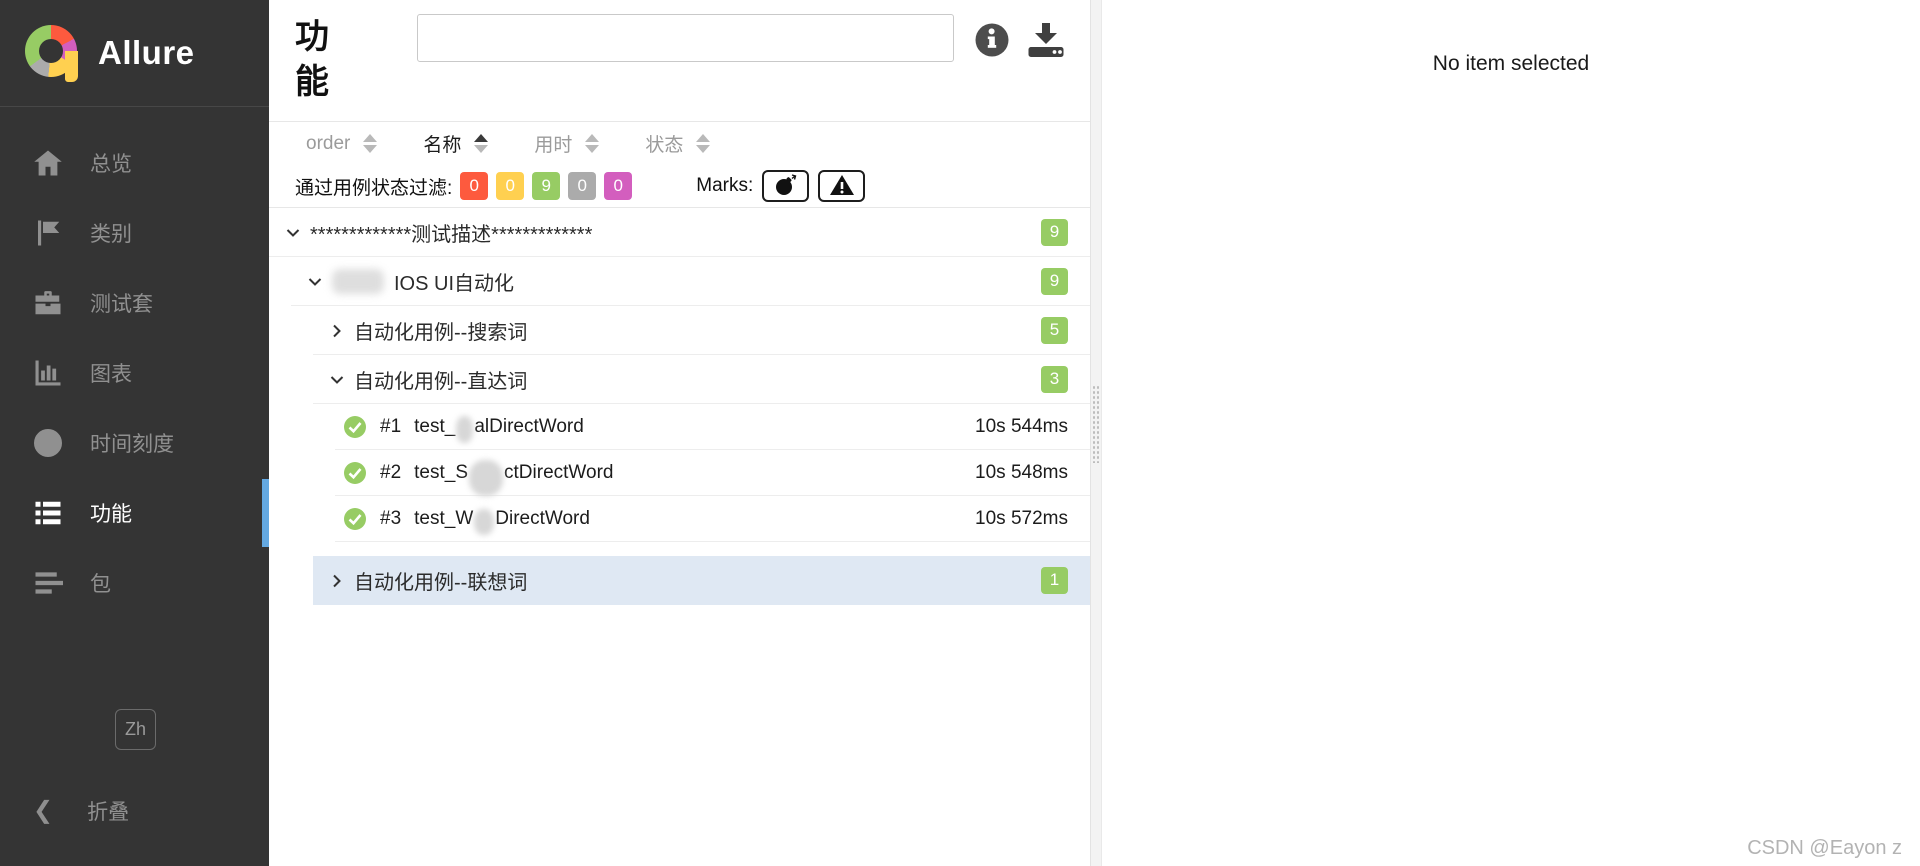 This screenshot has height=866, width=1920. What do you see at coordinates (510, 186) in the screenshot?
I see `filter-broken-badge: 0` at bounding box center [510, 186].